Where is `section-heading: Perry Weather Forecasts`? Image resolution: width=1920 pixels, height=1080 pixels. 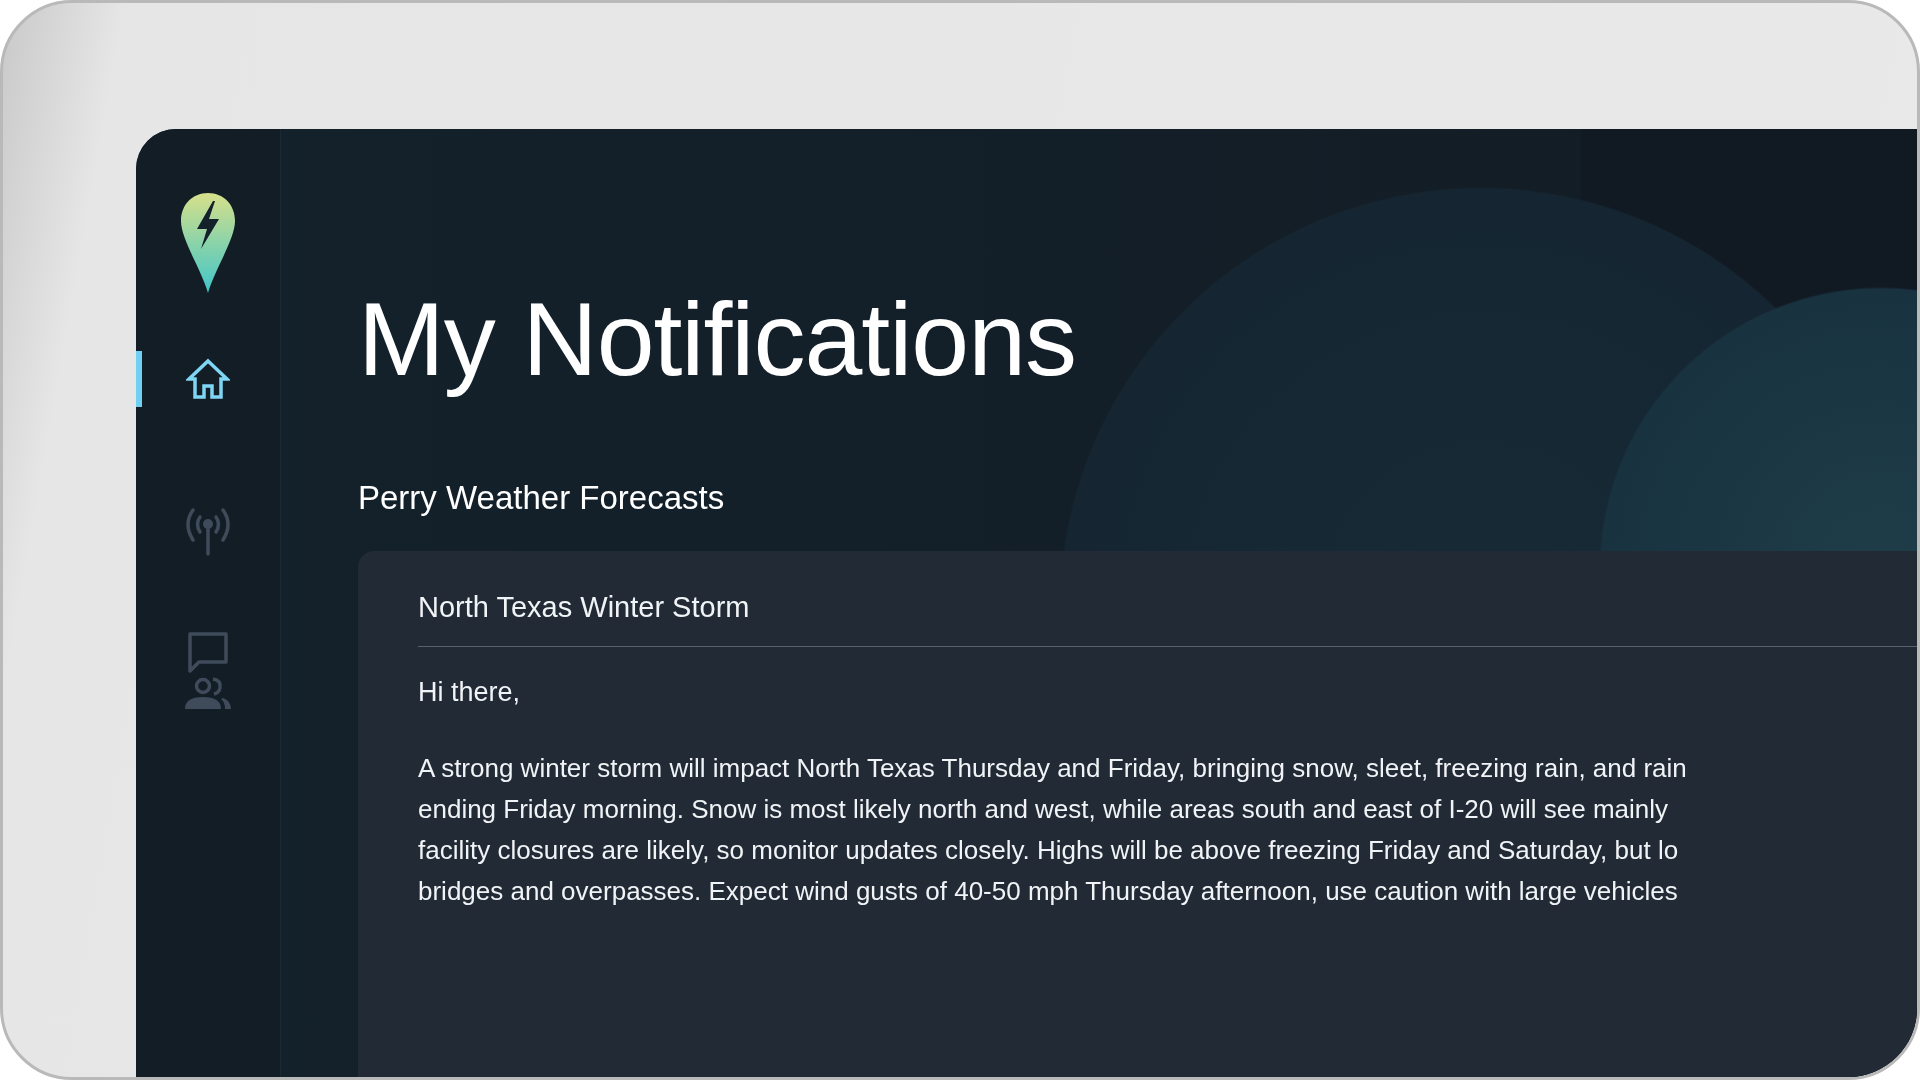
section-heading: Perry Weather Forecasts is located at coordinates (541, 497).